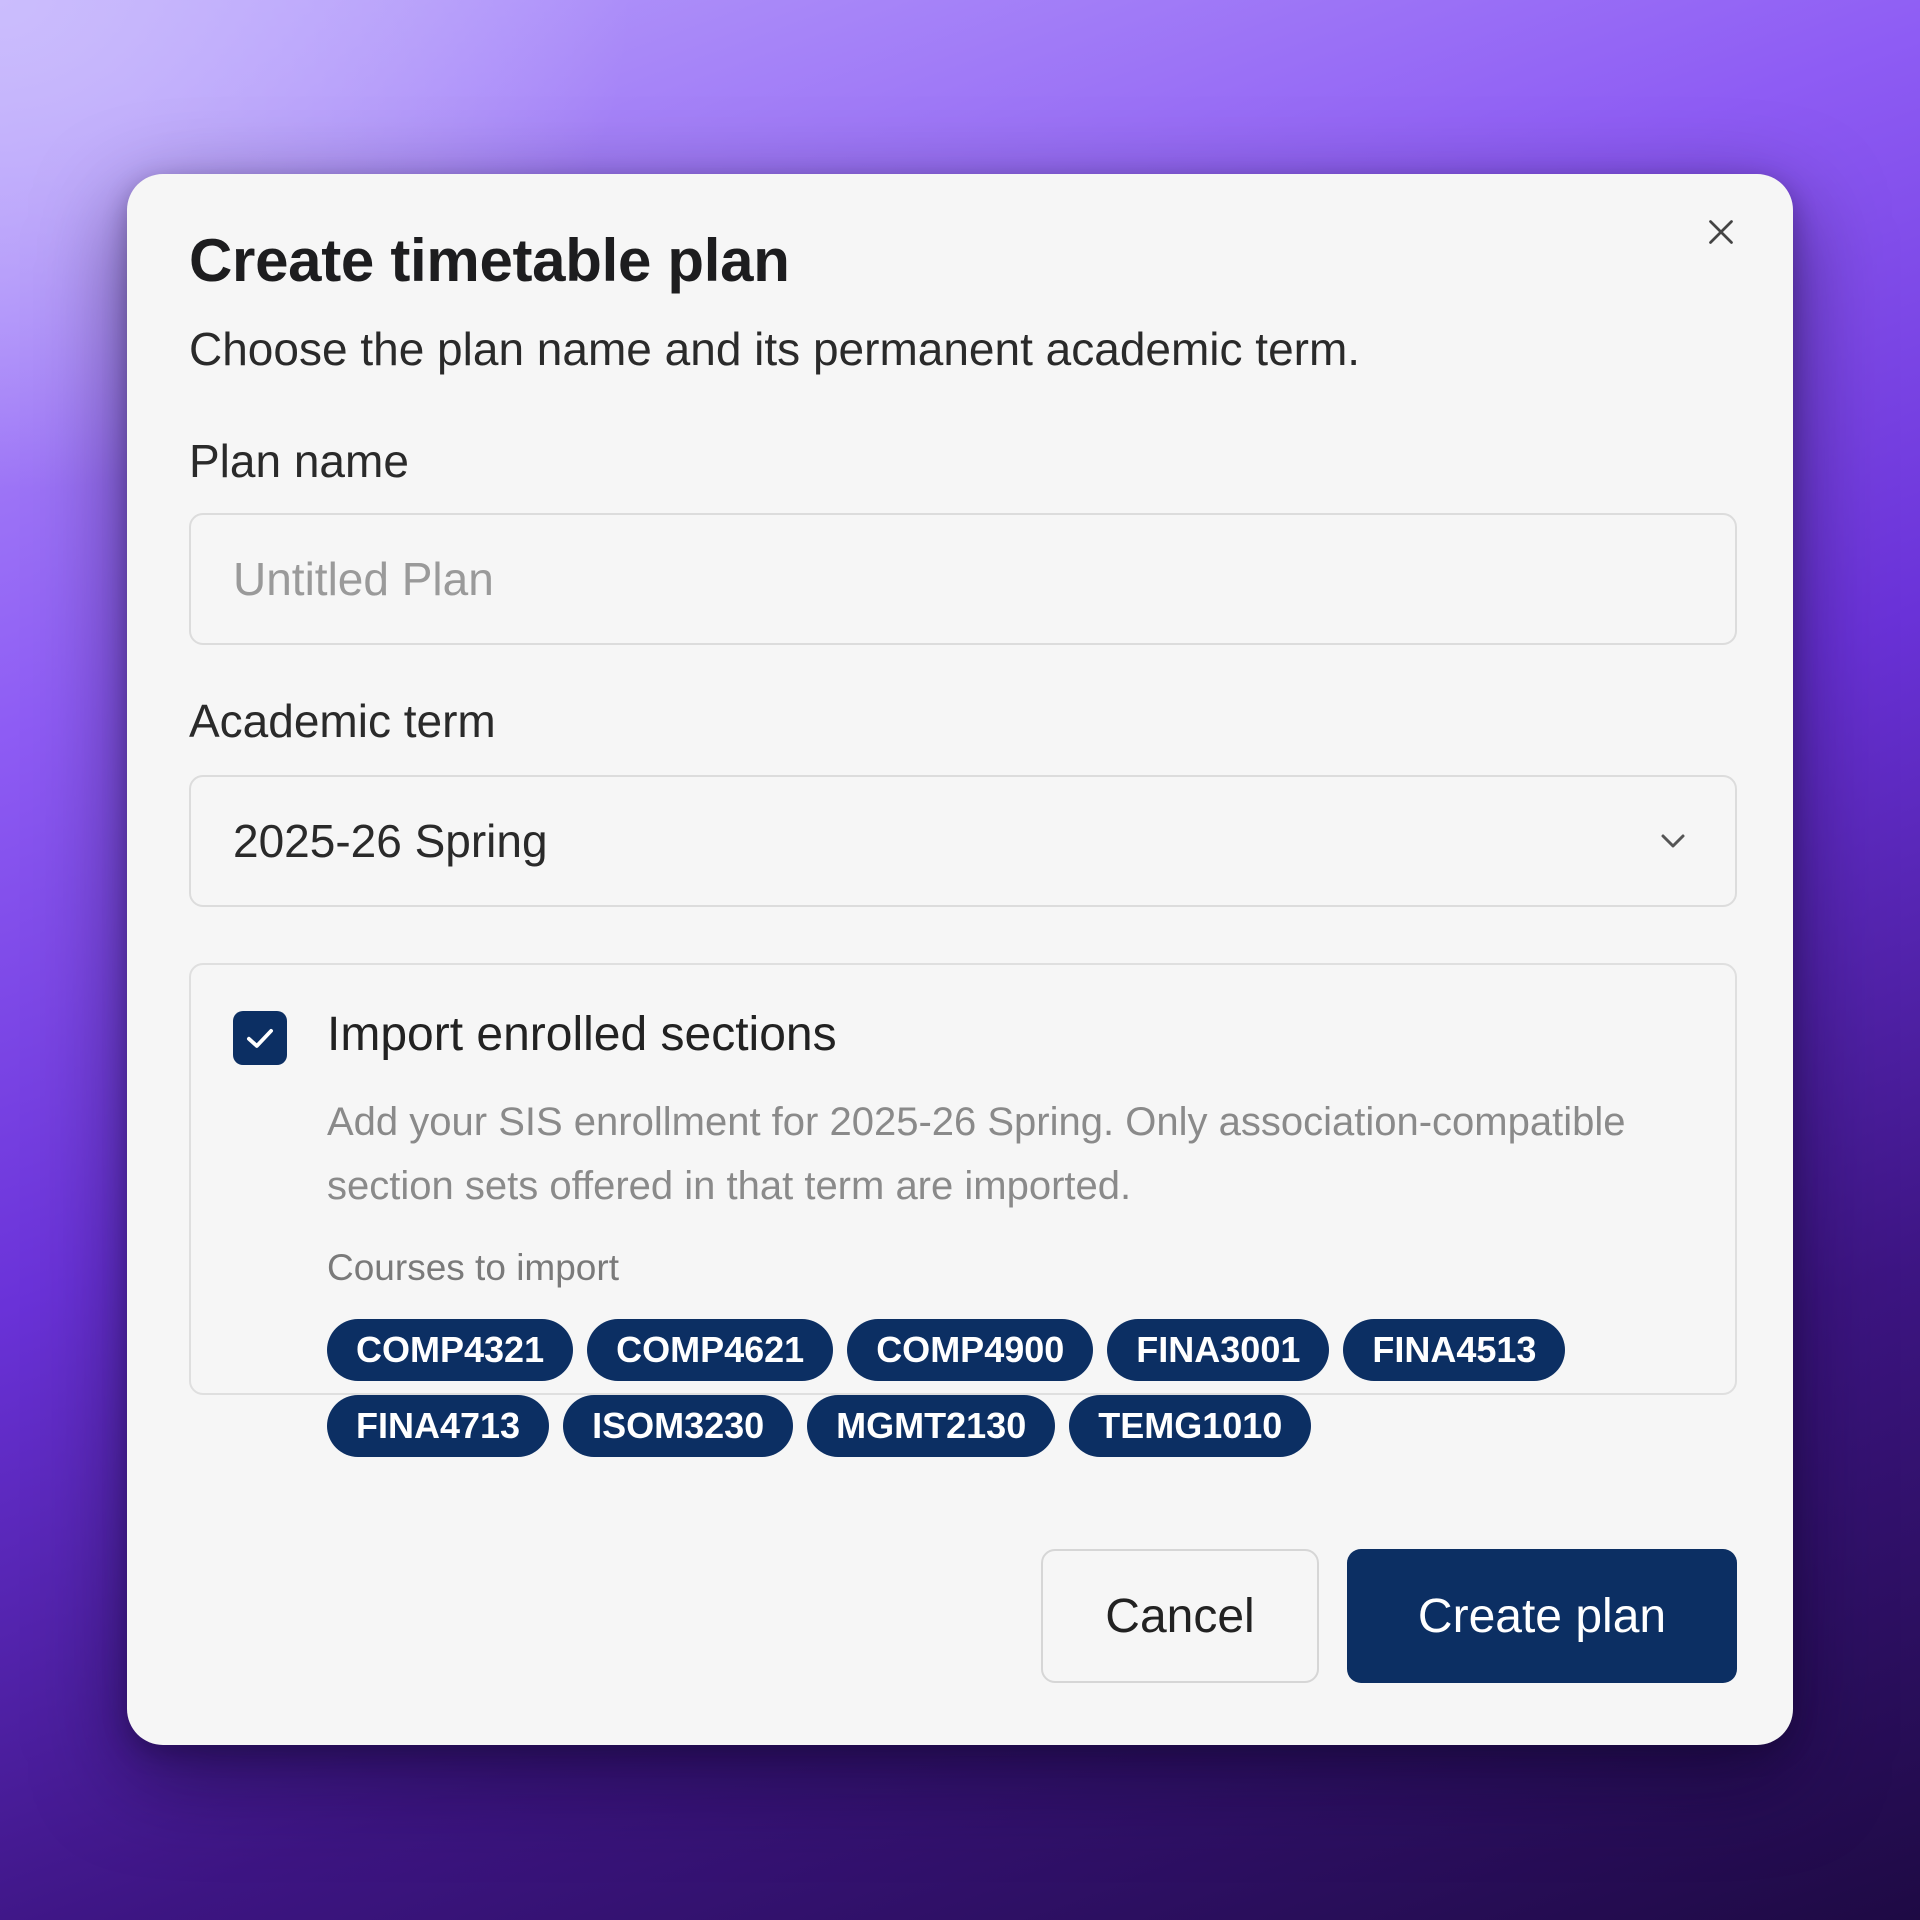  Describe the element at coordinates (1218, 1350) in the screenshot. I see `course-chip: FINA3001` at that location.